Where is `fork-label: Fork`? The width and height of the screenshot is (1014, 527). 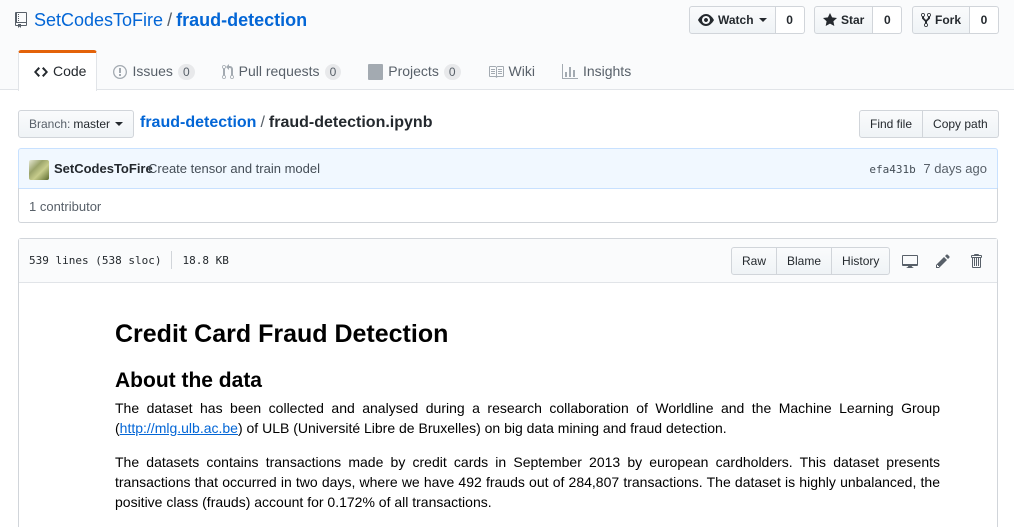 fork-label: Fork is located at coordinates (948, 20).